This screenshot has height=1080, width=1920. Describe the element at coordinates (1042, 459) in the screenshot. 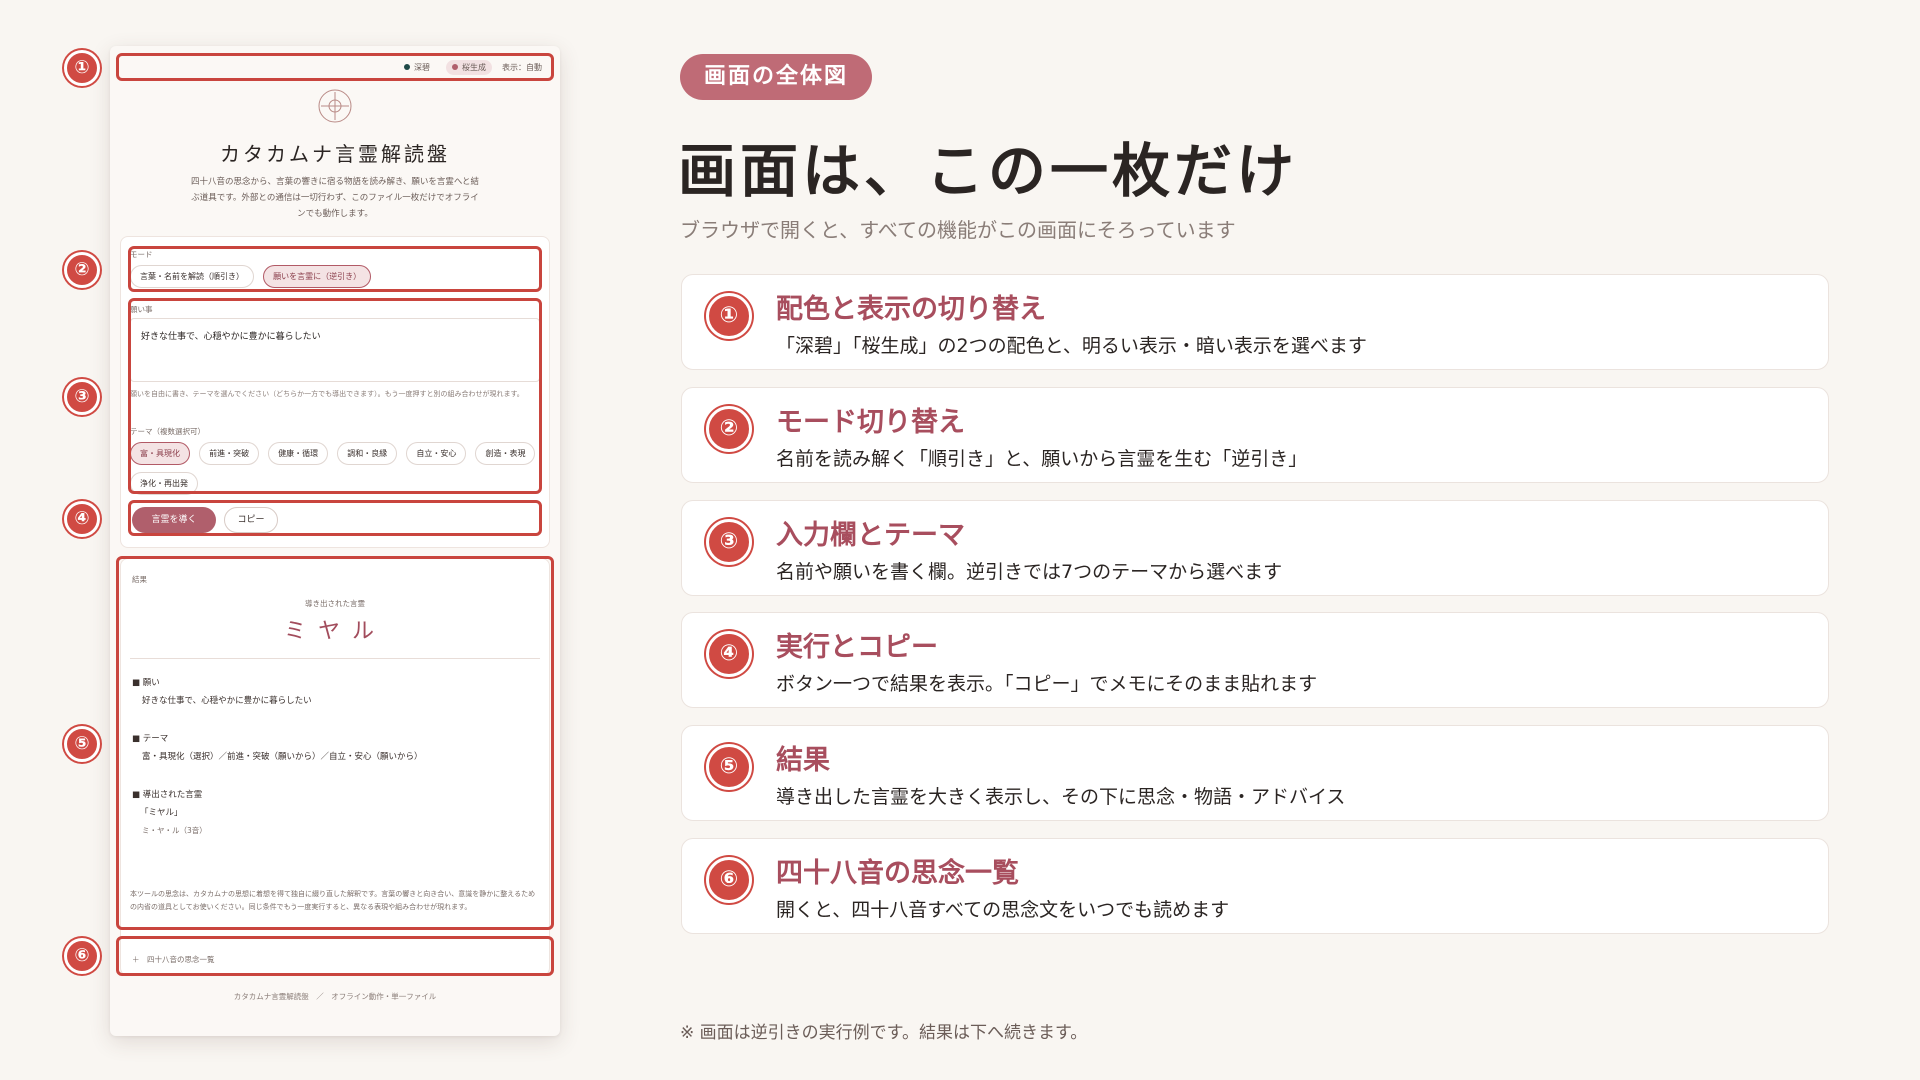

I see `feature-description: 名前を読み解く「順引き」と、願いから言霊を生む「逆引き」` at that location.